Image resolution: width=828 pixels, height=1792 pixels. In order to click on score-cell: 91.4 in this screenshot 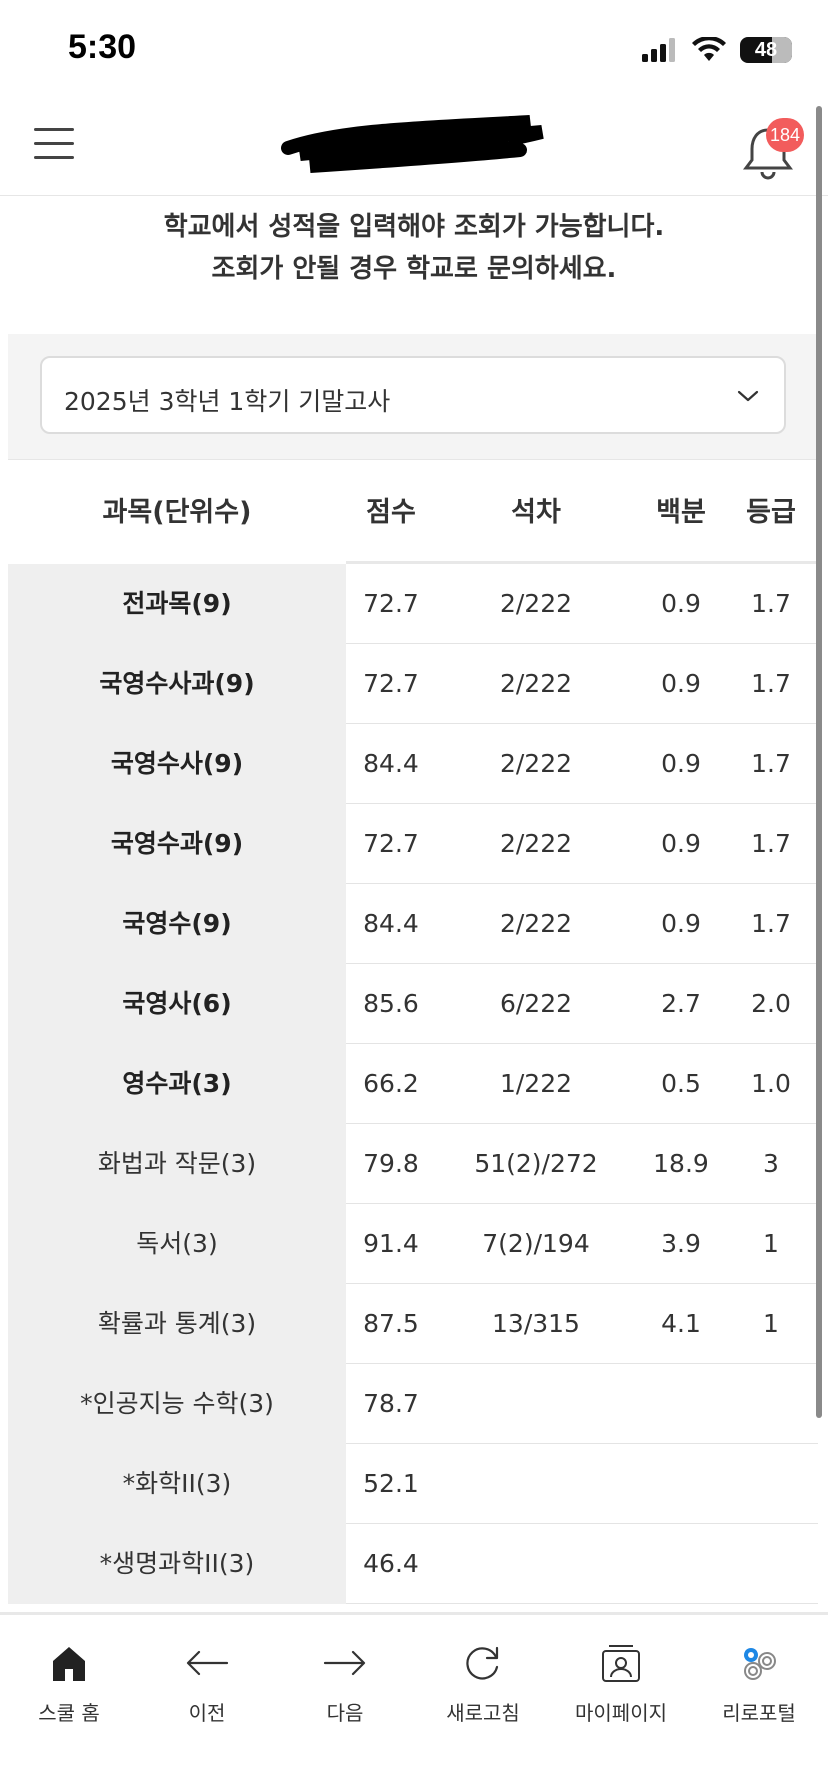, I will do `click(391, 1243)`.